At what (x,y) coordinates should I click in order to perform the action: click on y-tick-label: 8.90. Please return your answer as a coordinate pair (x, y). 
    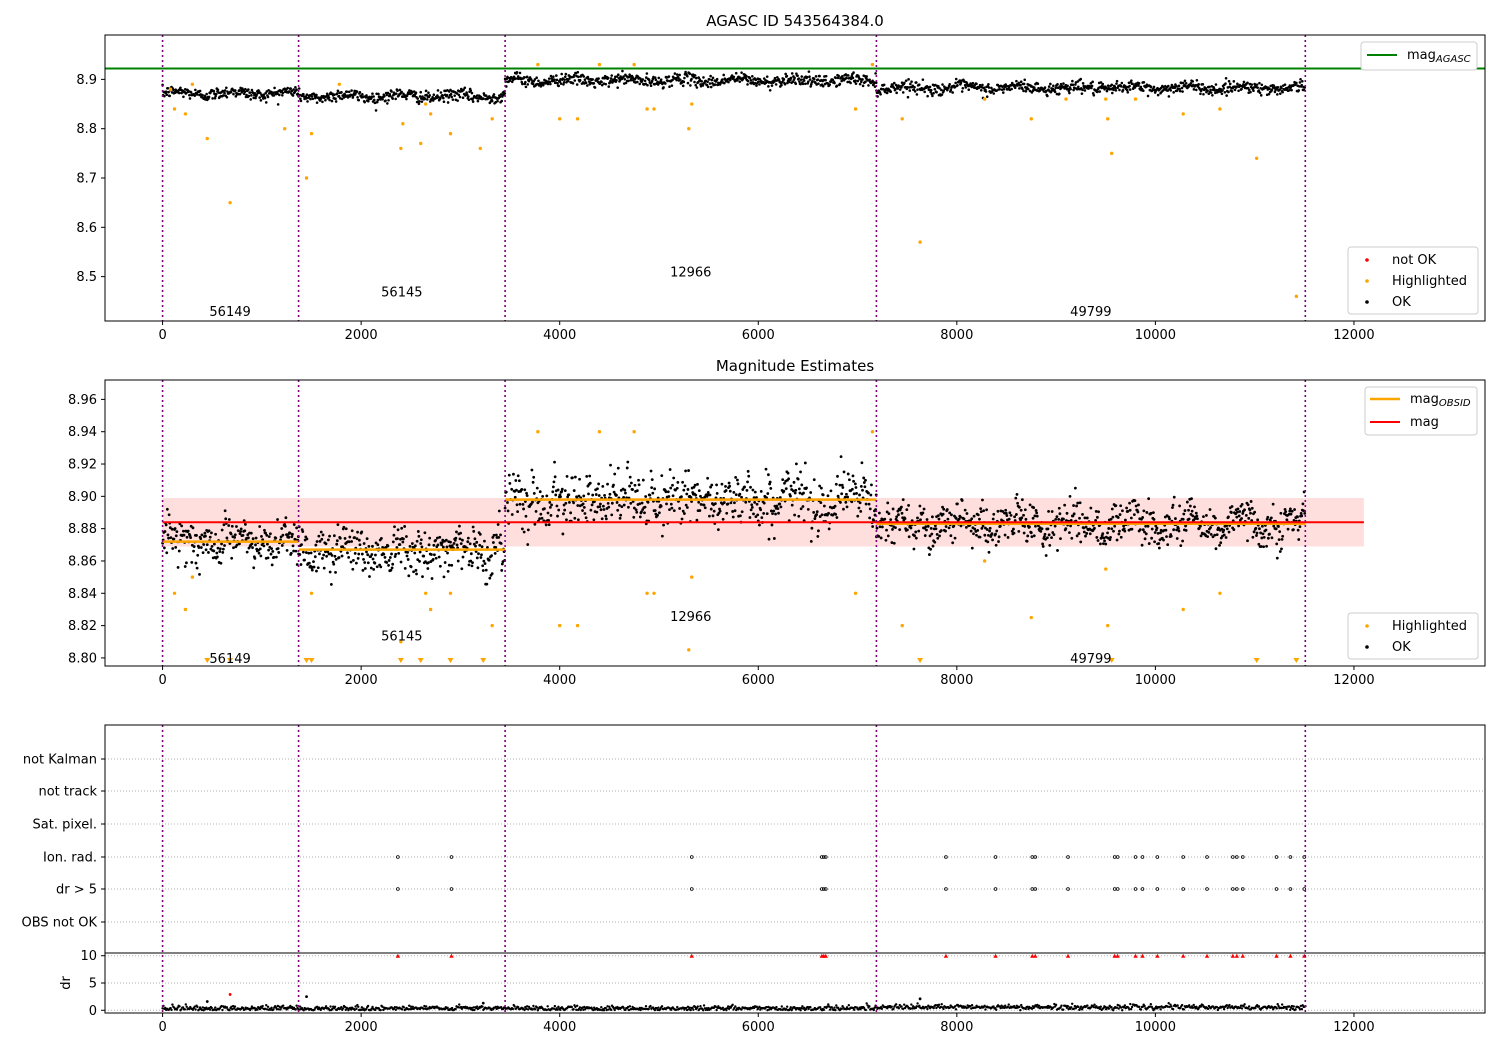
    Looking at the image, I should click on (82, 497).